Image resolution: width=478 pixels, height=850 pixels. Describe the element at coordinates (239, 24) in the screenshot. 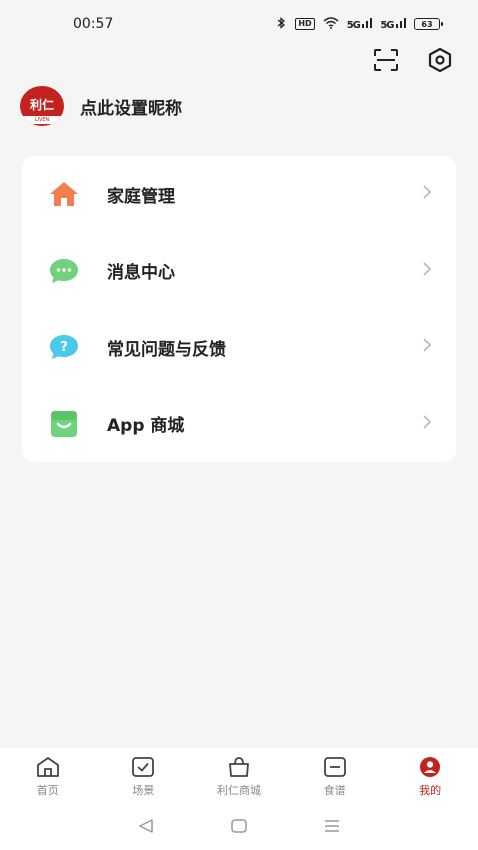

I see `status-bar: 00:57 HD 5G 5G 63` at that location.